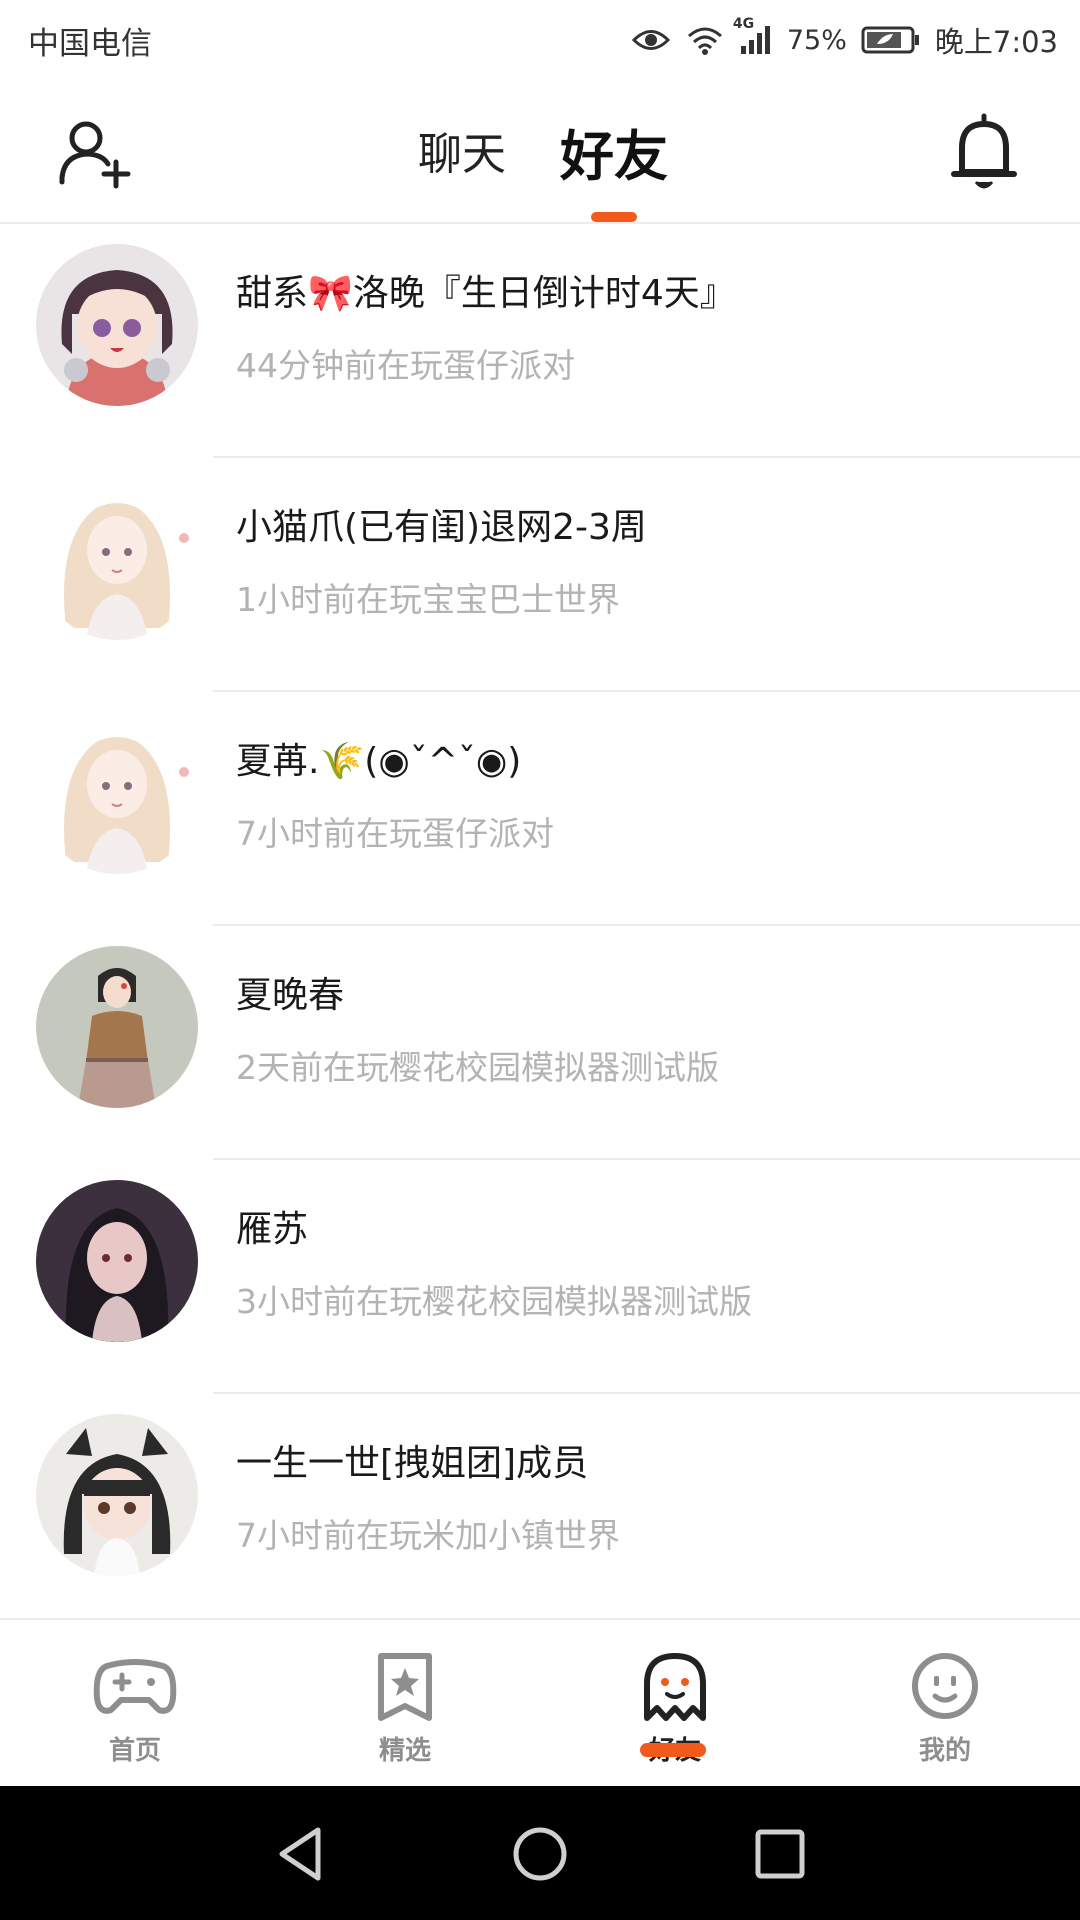 This screenshot has width=1080, height=1920. I want to click on nav-mine: 我的, so click(945, 1704).